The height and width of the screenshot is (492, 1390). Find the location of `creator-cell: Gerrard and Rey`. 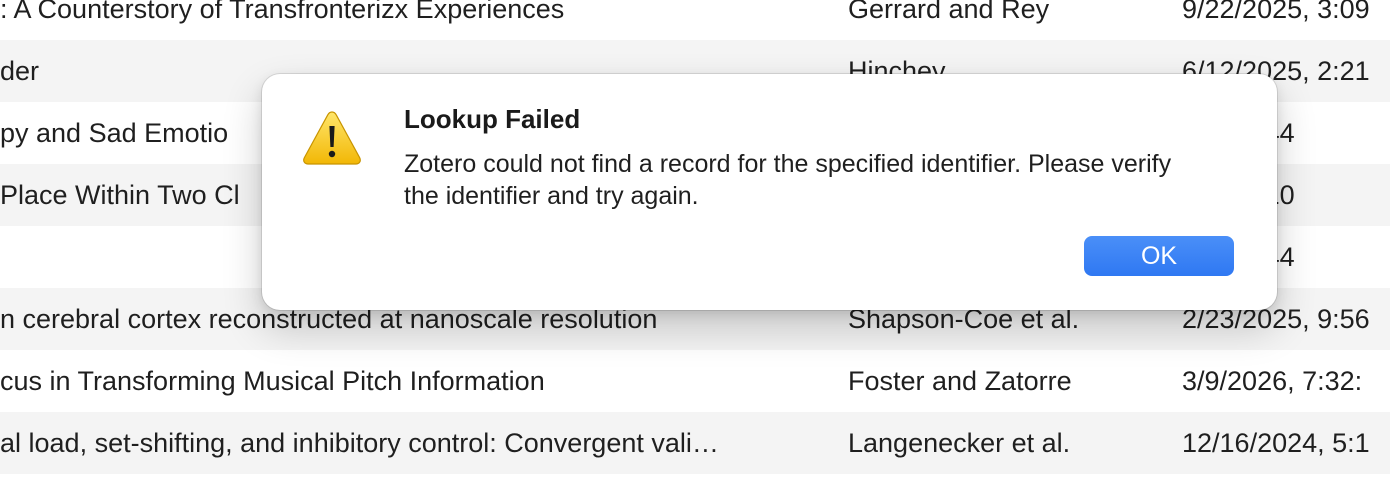

creator-cell: Gerrard and Rey is located at coordinates (949, 12).